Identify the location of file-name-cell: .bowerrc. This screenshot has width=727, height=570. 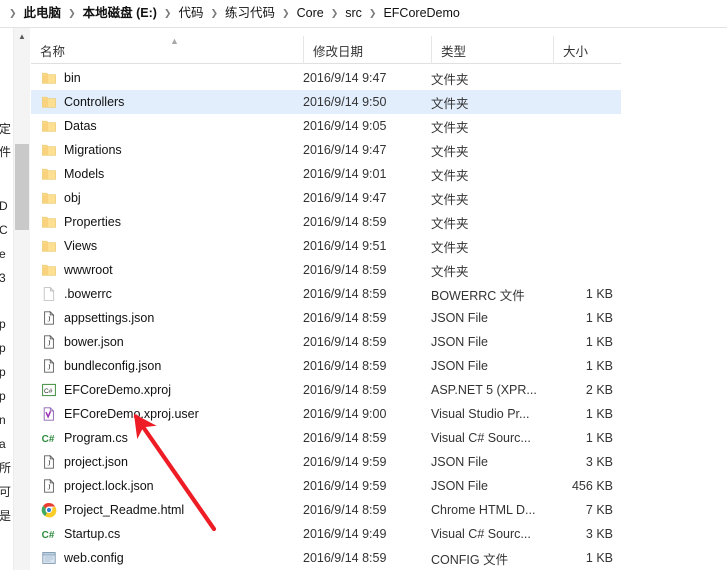
(166, 294).